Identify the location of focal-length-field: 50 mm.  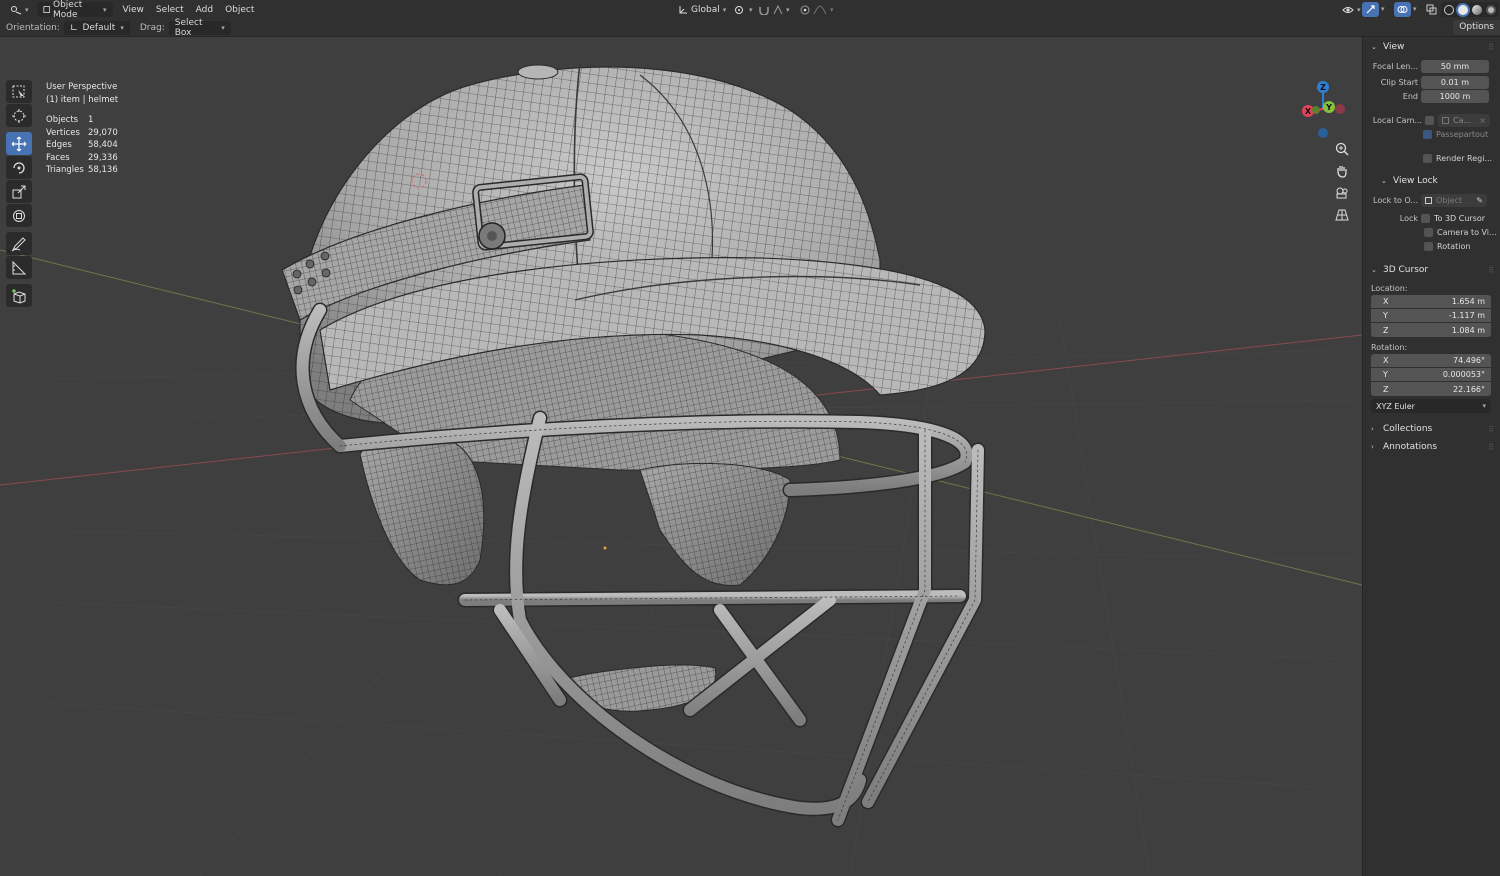
(1455, 66).